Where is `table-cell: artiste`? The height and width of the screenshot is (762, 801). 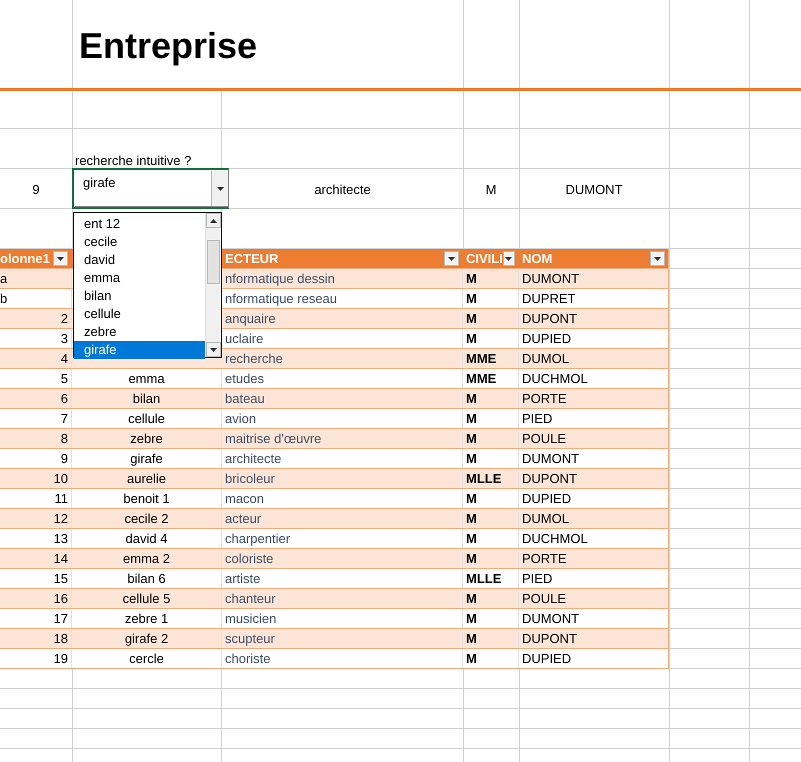
table-cell: artiste is located at coordinates (342, 578).